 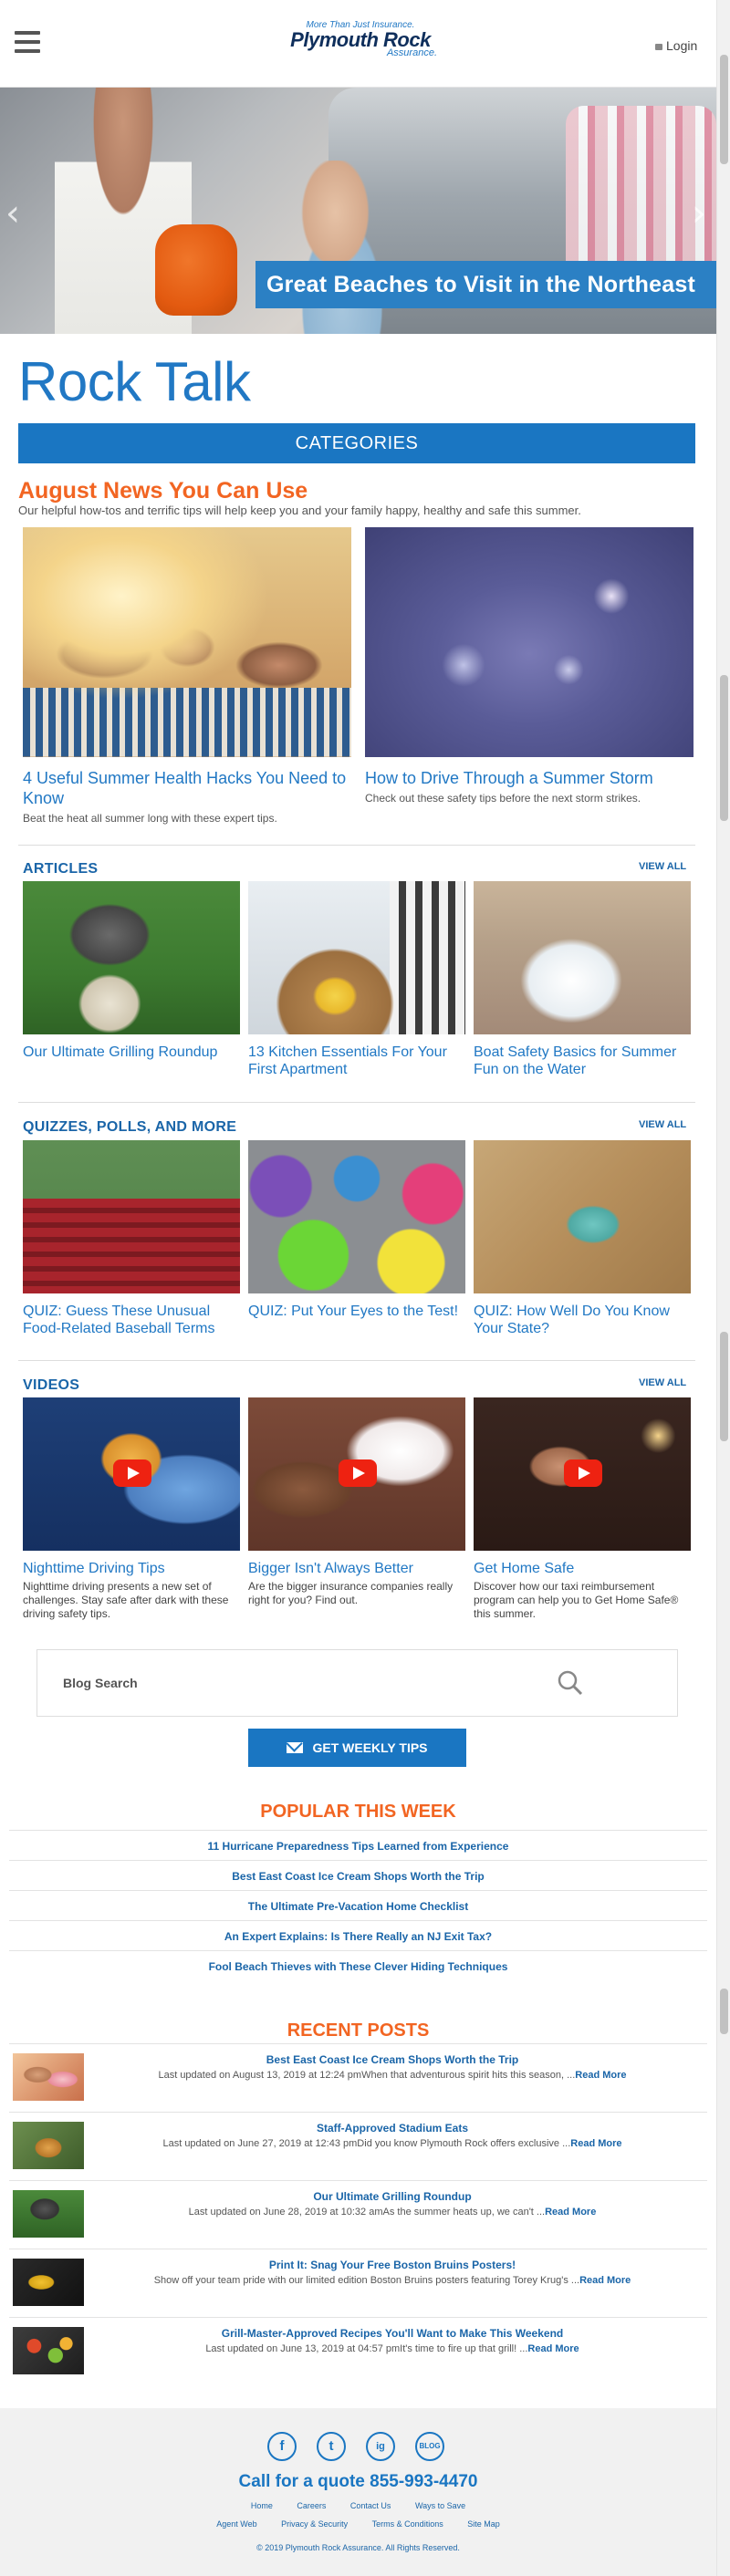 What do you see at coordinates (131, 1052) in the screenshot?
I see `article-title: Our Ultimate Grilling Roundup` at bounding box center [131, 1052].